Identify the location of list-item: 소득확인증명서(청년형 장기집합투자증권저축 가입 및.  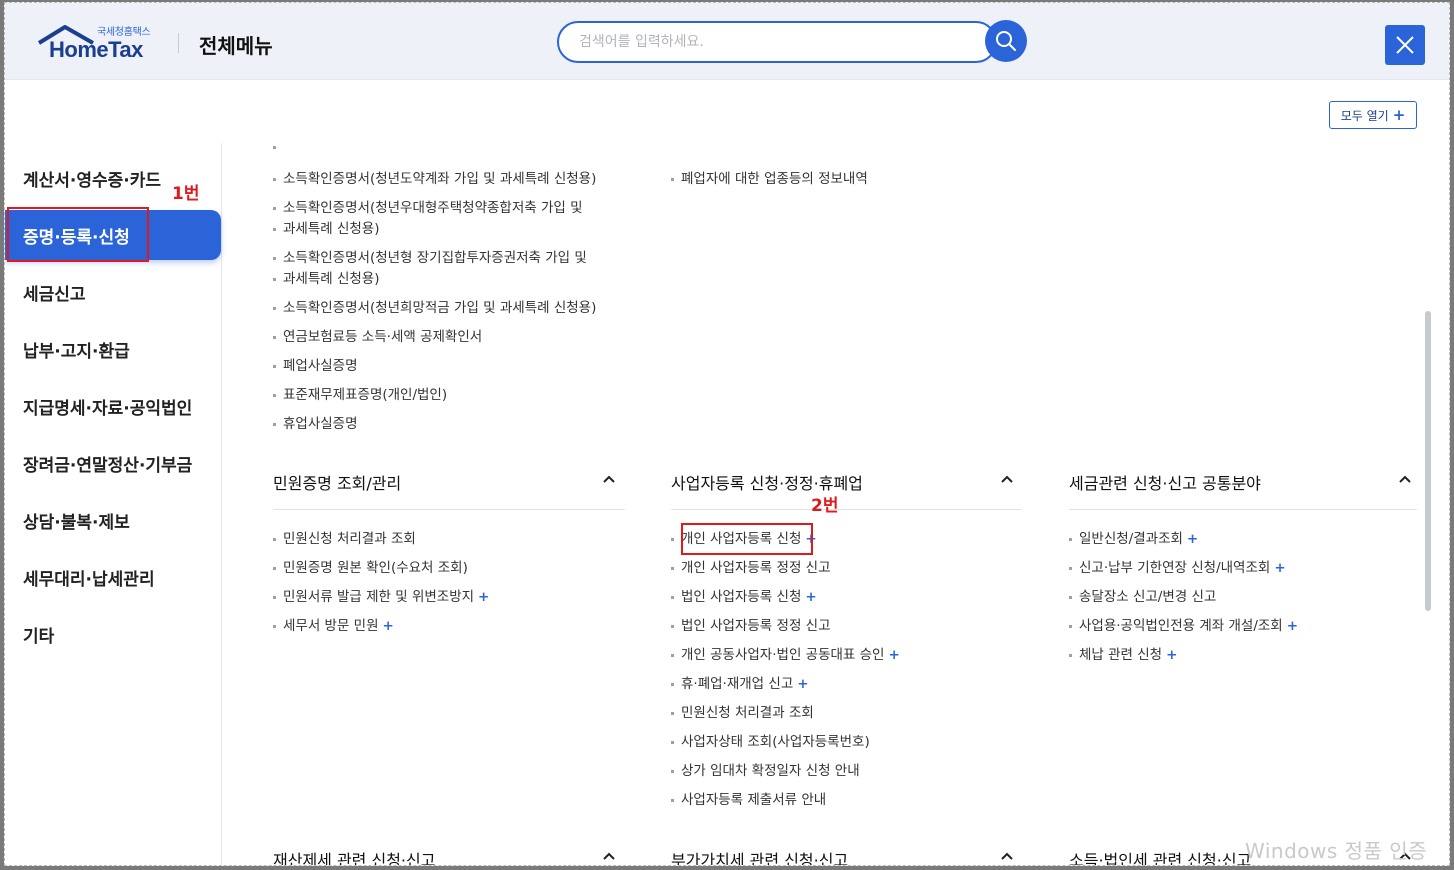
(430, 258).